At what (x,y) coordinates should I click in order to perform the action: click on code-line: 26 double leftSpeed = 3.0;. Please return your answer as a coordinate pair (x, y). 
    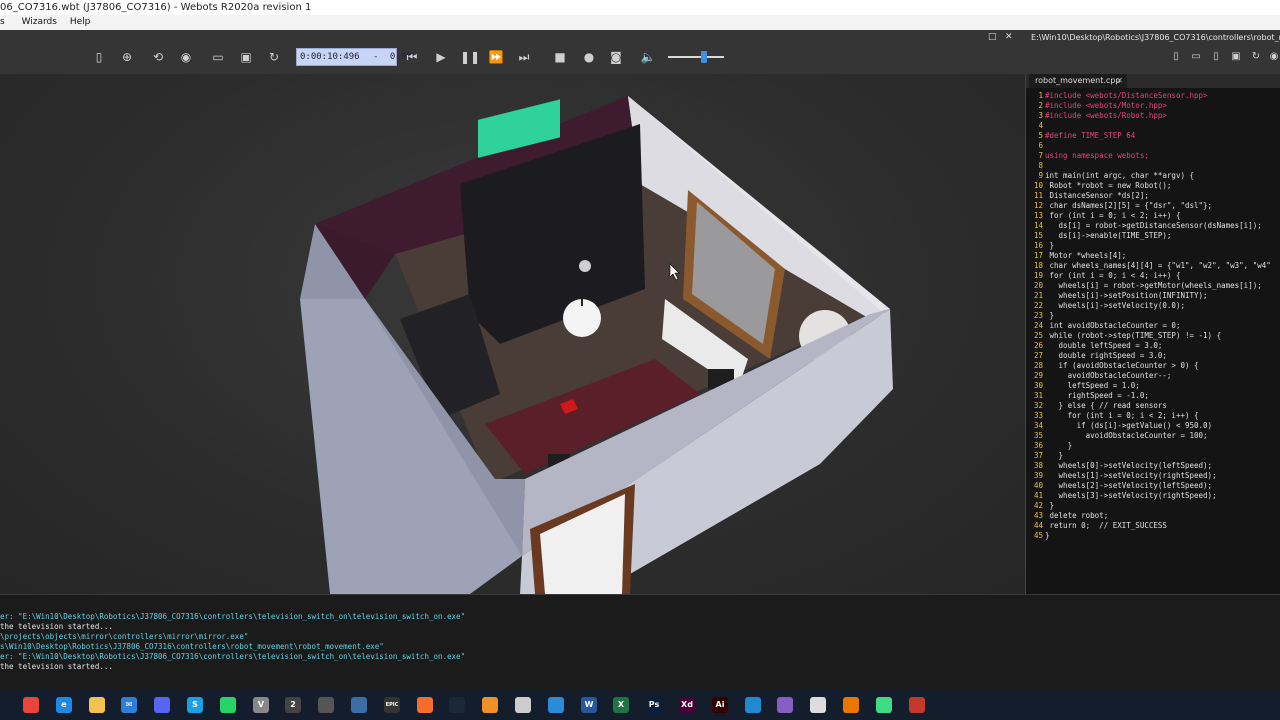
    Looking at the image, I should click on (1150, 346).